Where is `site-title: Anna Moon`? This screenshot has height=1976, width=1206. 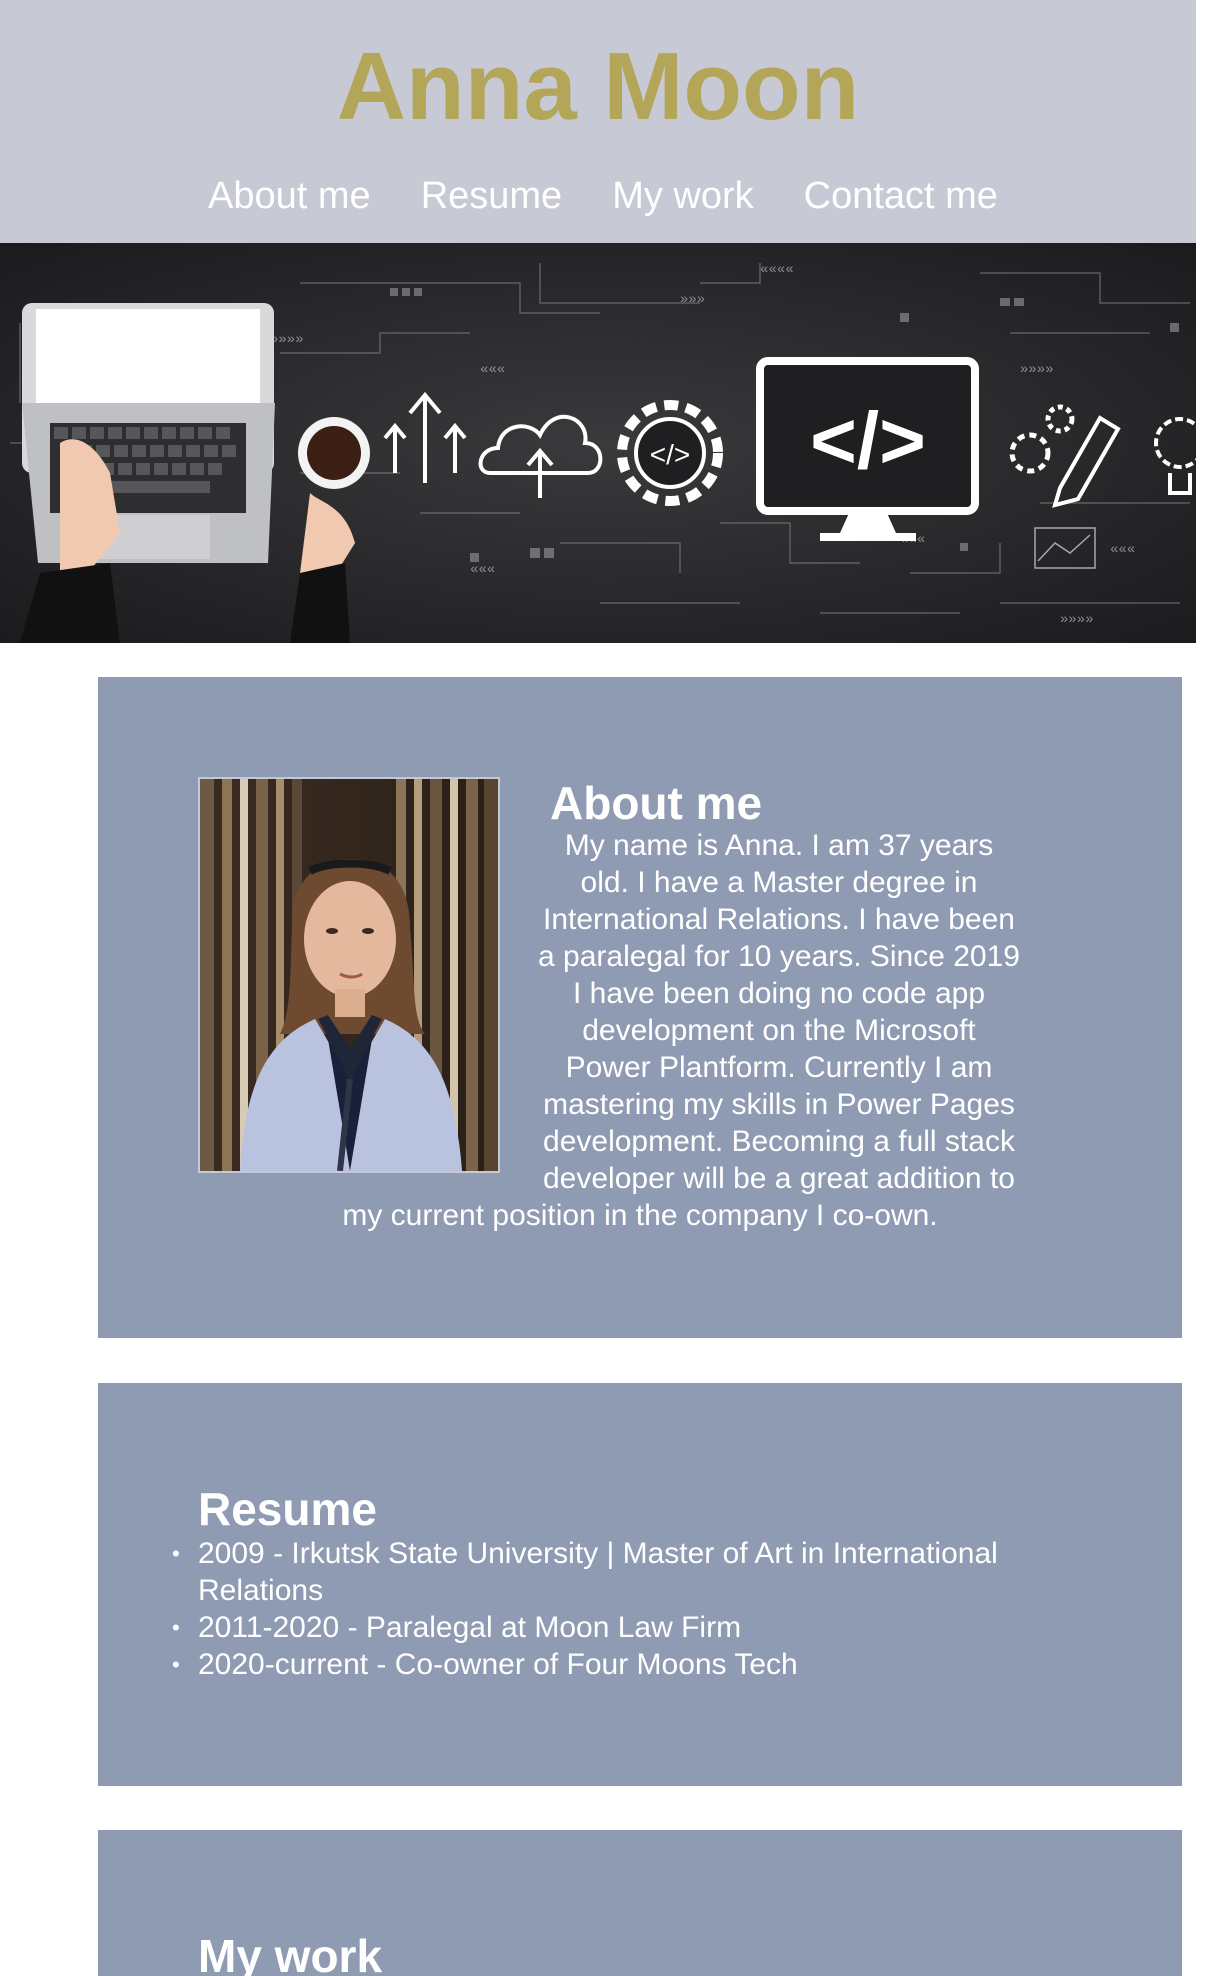
site-title: Anna Moon is located at coordinates (598, 86).